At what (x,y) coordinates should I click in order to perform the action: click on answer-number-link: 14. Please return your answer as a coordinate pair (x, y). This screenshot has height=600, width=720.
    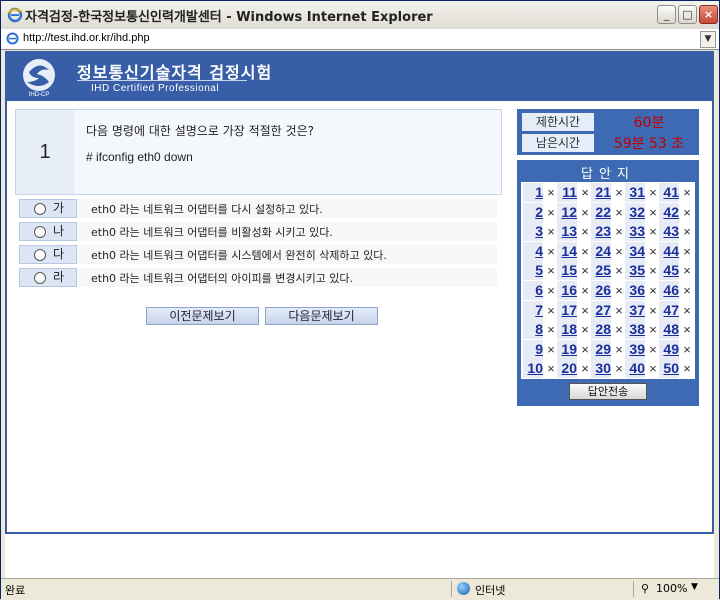
    Looking at the image, I should click on (567, 251).